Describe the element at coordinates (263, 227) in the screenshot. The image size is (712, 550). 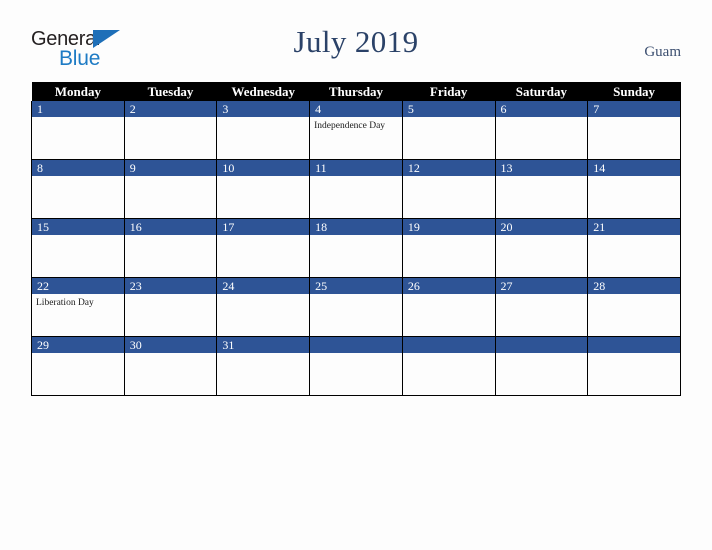
I see `day-number: 17` at that location.